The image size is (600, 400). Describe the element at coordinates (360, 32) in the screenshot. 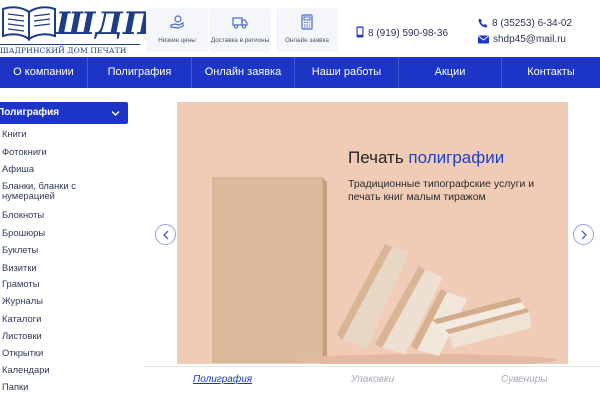

I see `mobile-phone-icon` at that location.